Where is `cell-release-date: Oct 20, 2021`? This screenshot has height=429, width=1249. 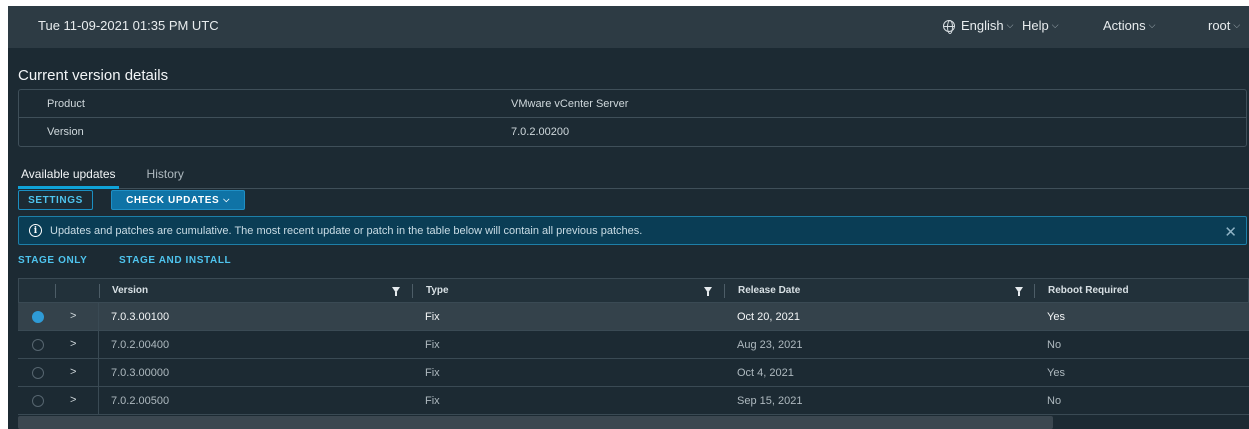 cell-release-date: Oct 20, 2021 is located at coordinates (768, 316).